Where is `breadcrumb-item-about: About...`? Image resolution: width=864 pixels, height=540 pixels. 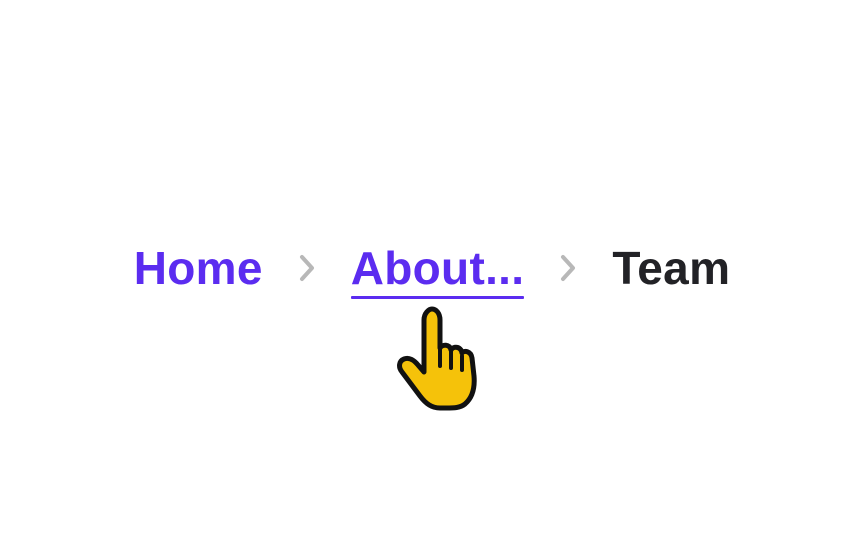 breadcrumb-item-about: About... is located at coordinates (437, 270).